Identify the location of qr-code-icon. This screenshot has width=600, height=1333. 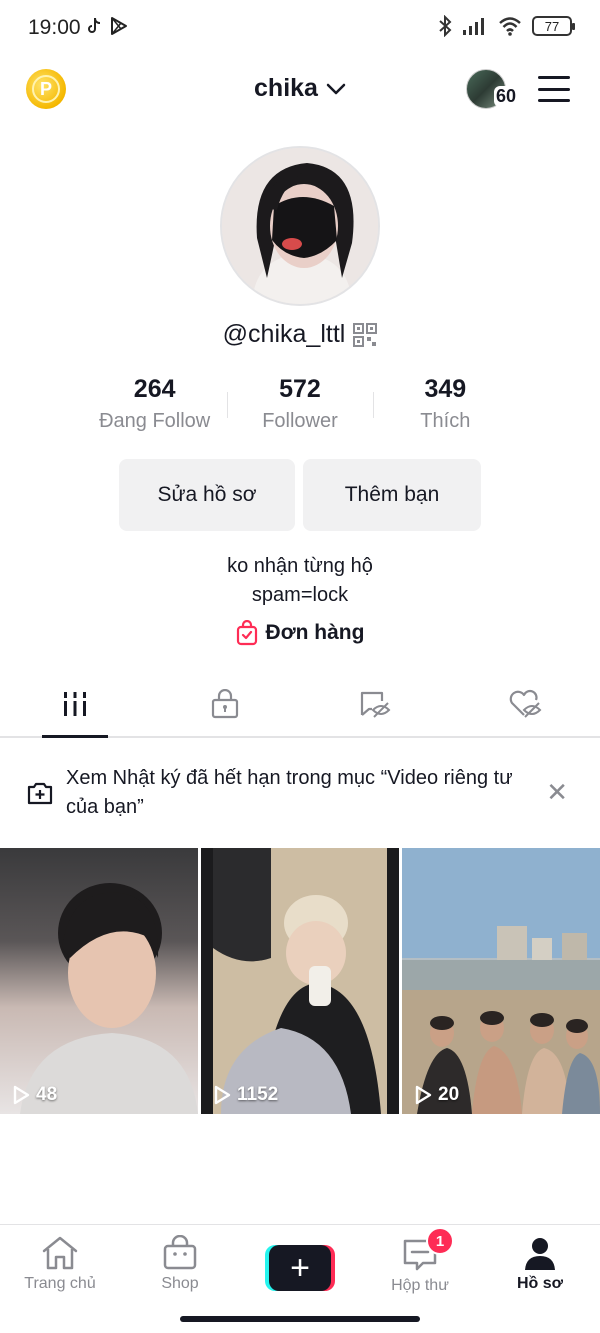
(365, 334).